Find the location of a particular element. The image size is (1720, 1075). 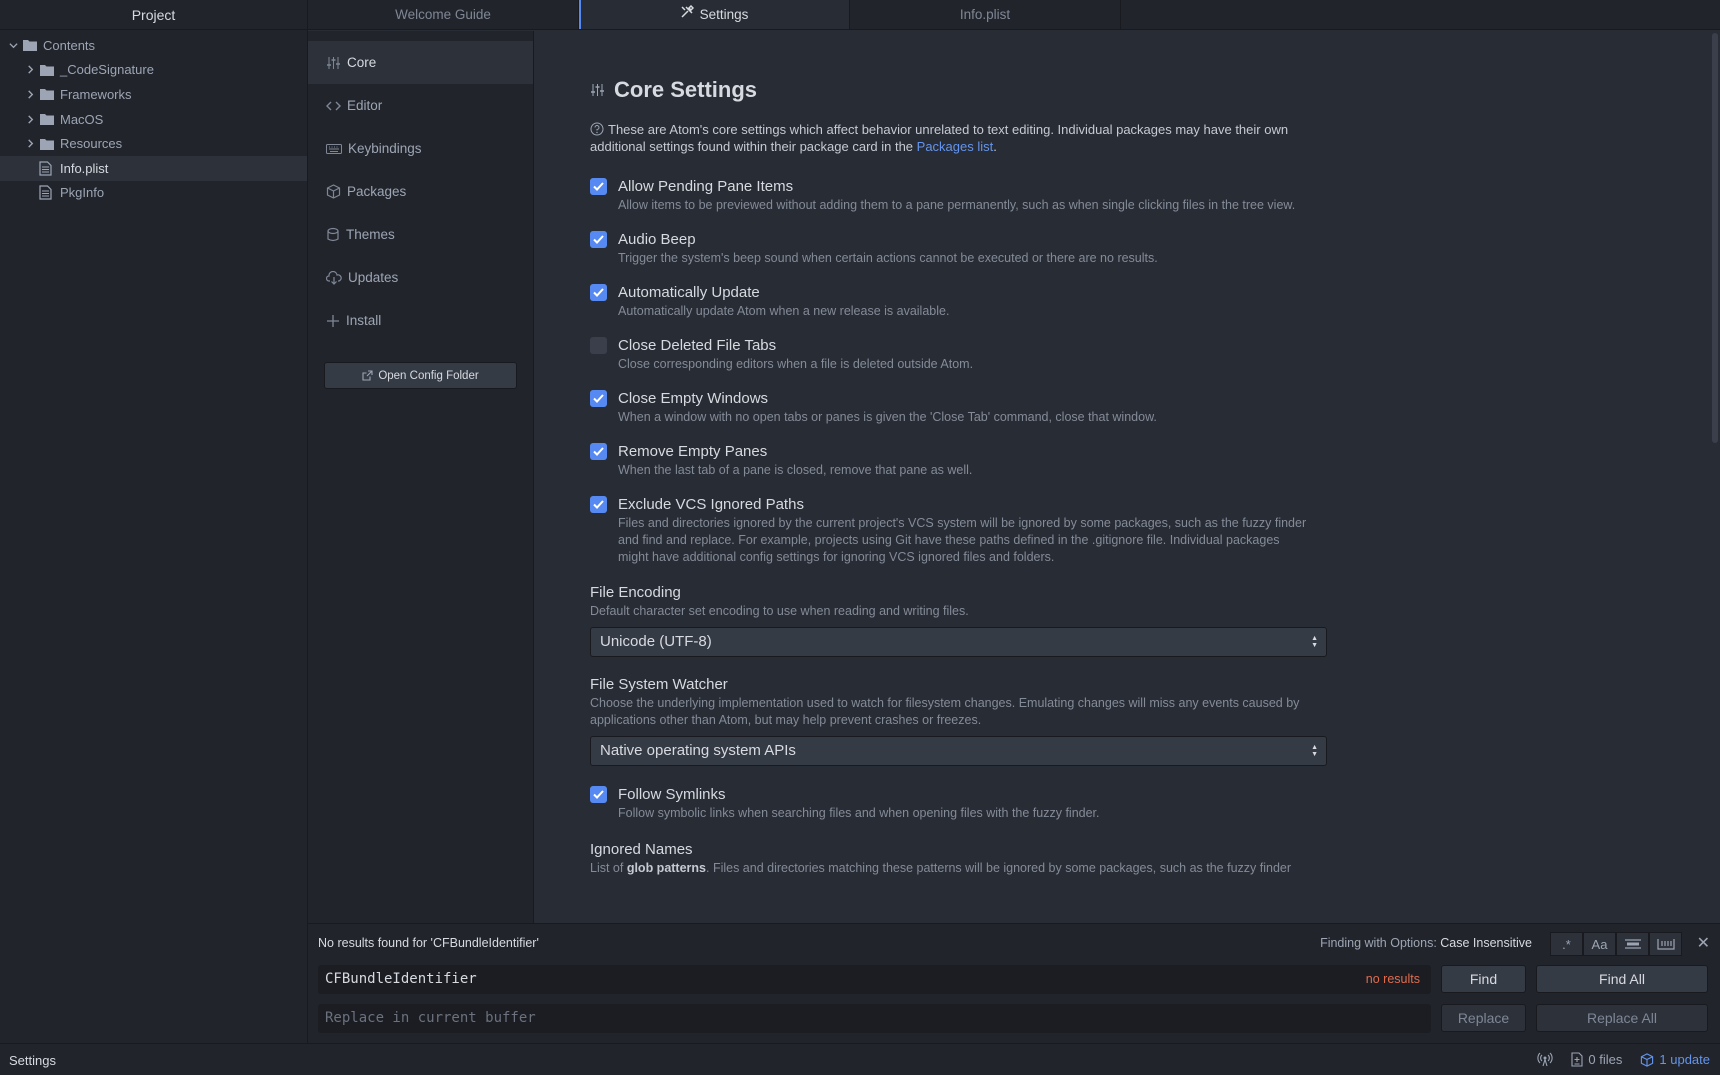

setting-title: Follow Symlinks is located at coordinates (963, 794).